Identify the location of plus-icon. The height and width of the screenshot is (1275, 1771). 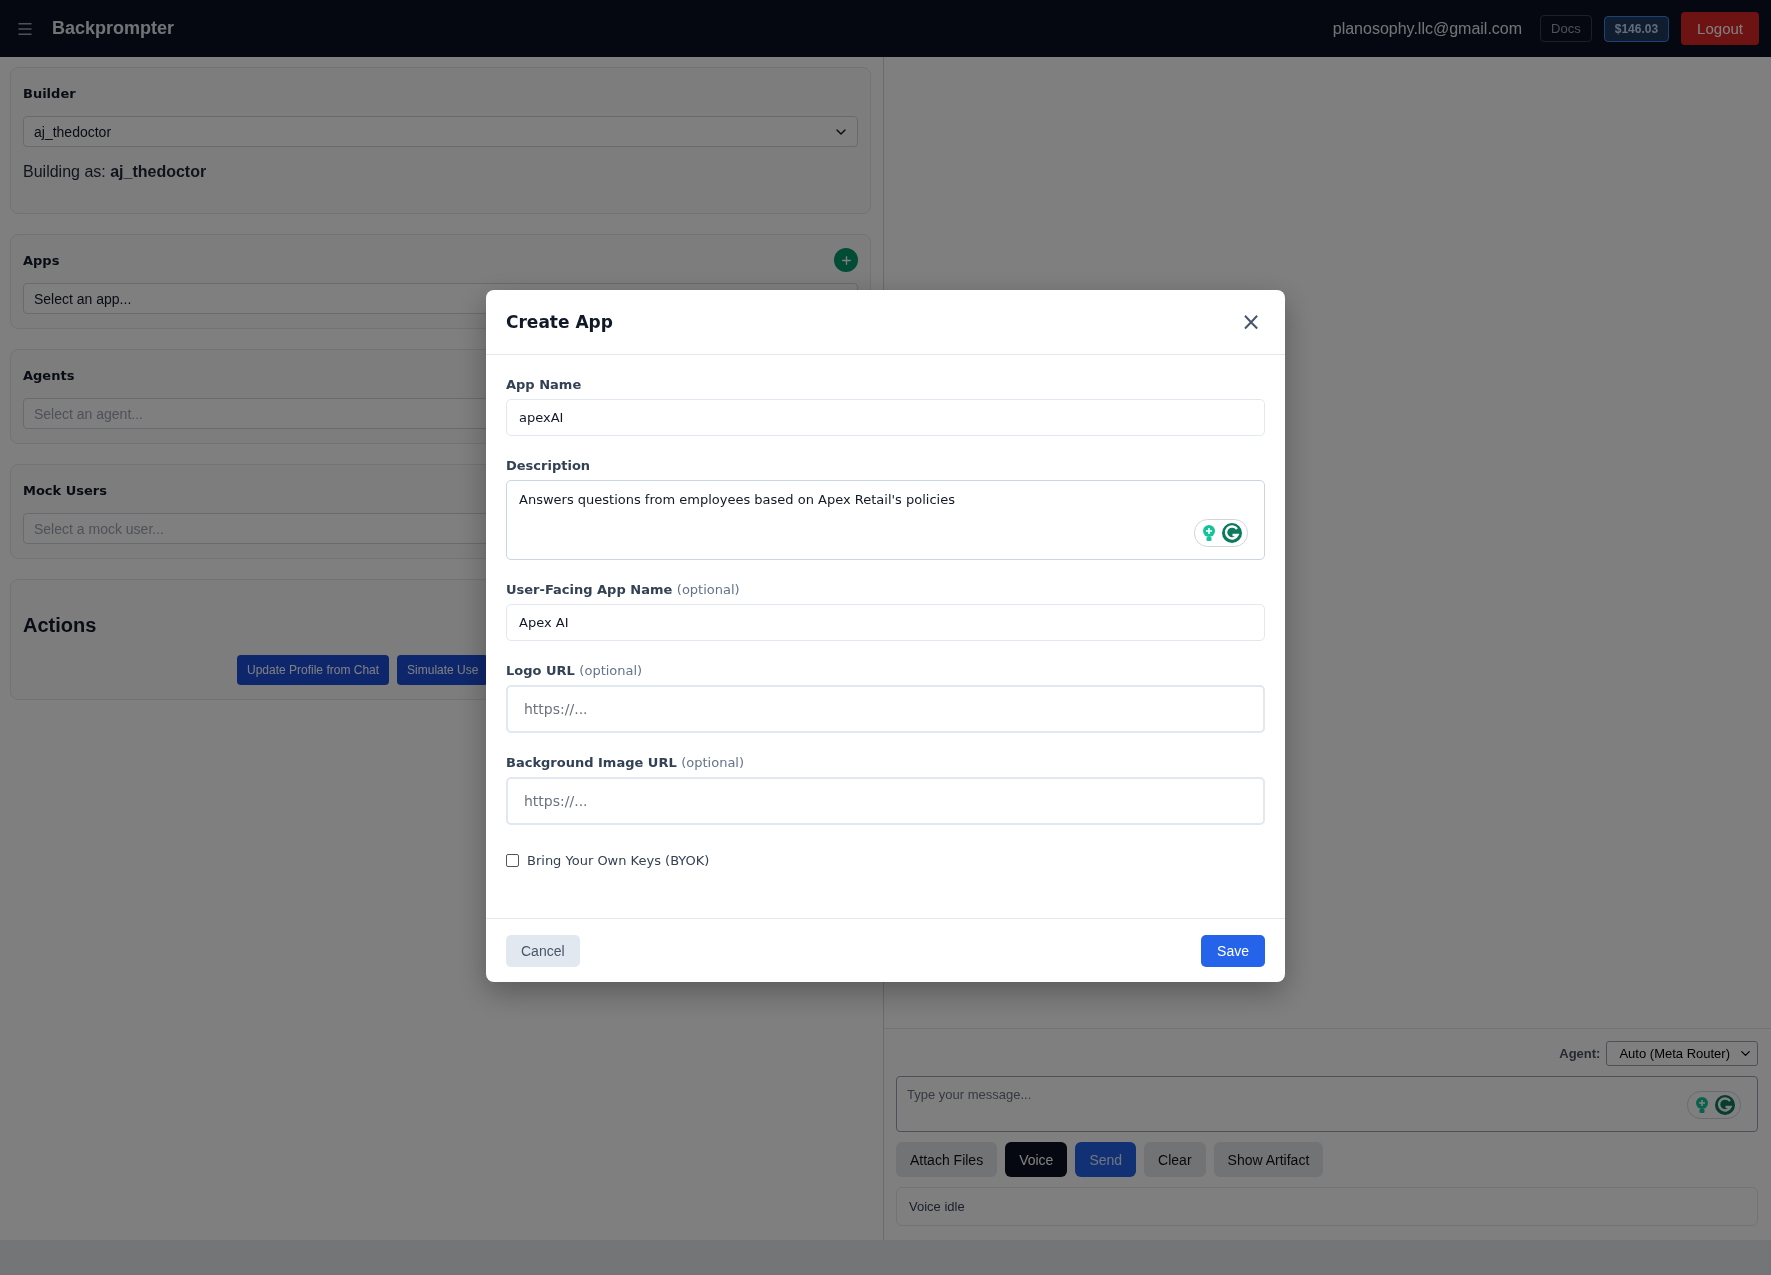
(846, 260).